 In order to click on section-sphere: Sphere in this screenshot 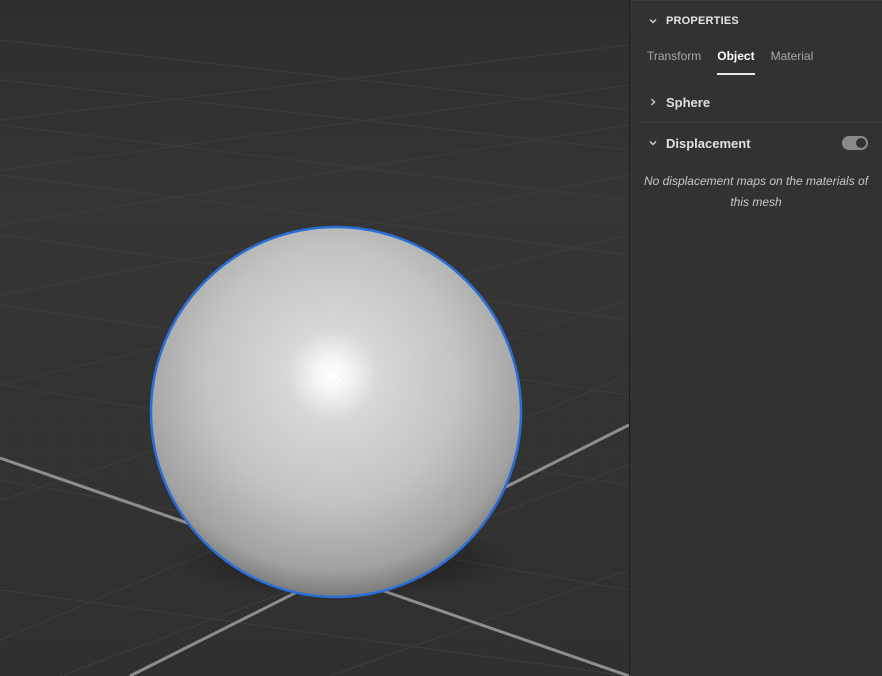, I will do `click(756, 102)`.